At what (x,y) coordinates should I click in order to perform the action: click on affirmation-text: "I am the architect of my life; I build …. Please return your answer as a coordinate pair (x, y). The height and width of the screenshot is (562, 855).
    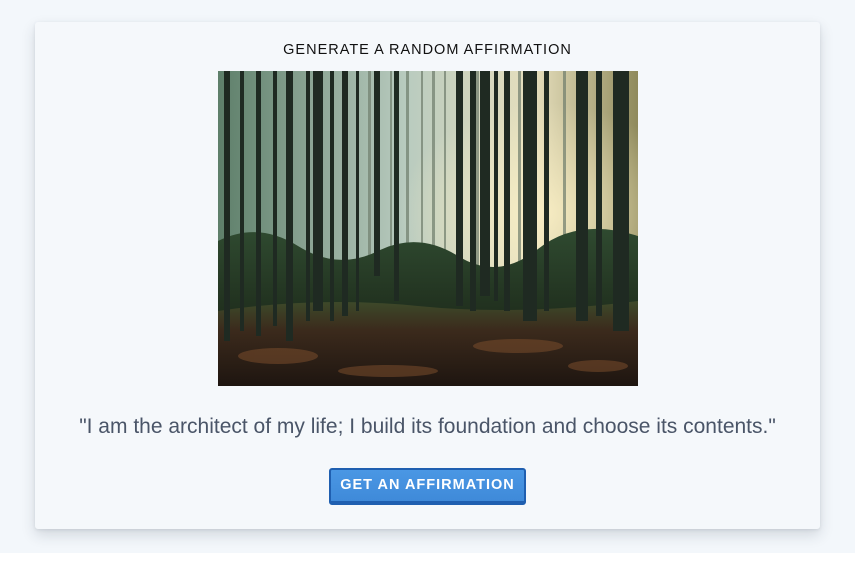
    Looking at the image, I should click on (427, 426).